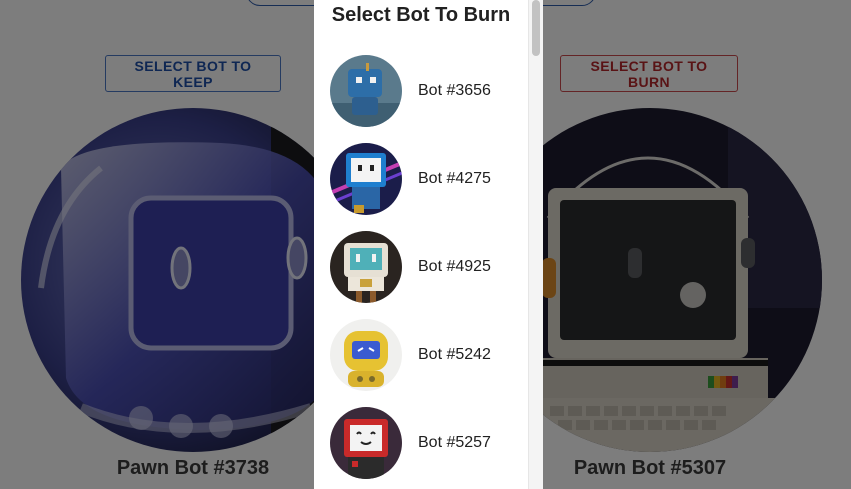 The height and width of the screenshot is (489, 851). Describe the element at coordinates (454, 354) in the screenshot. I see `bot-list-item-label: Bot #5242` at that location.